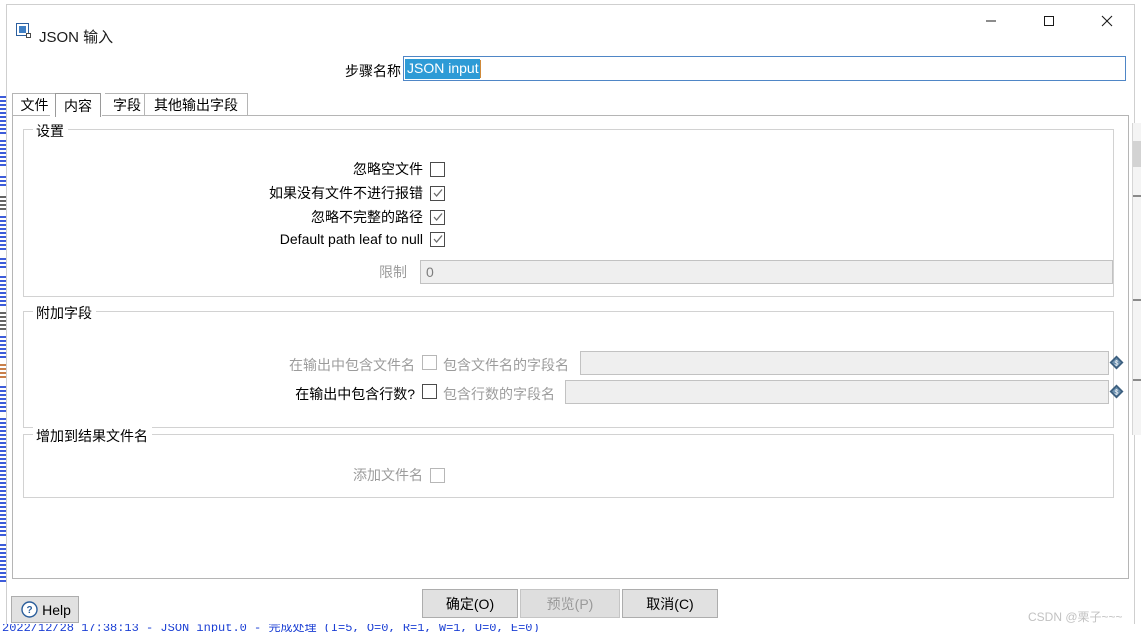  I want to click on setting-label: 忽略空文件, so click(388, 169).